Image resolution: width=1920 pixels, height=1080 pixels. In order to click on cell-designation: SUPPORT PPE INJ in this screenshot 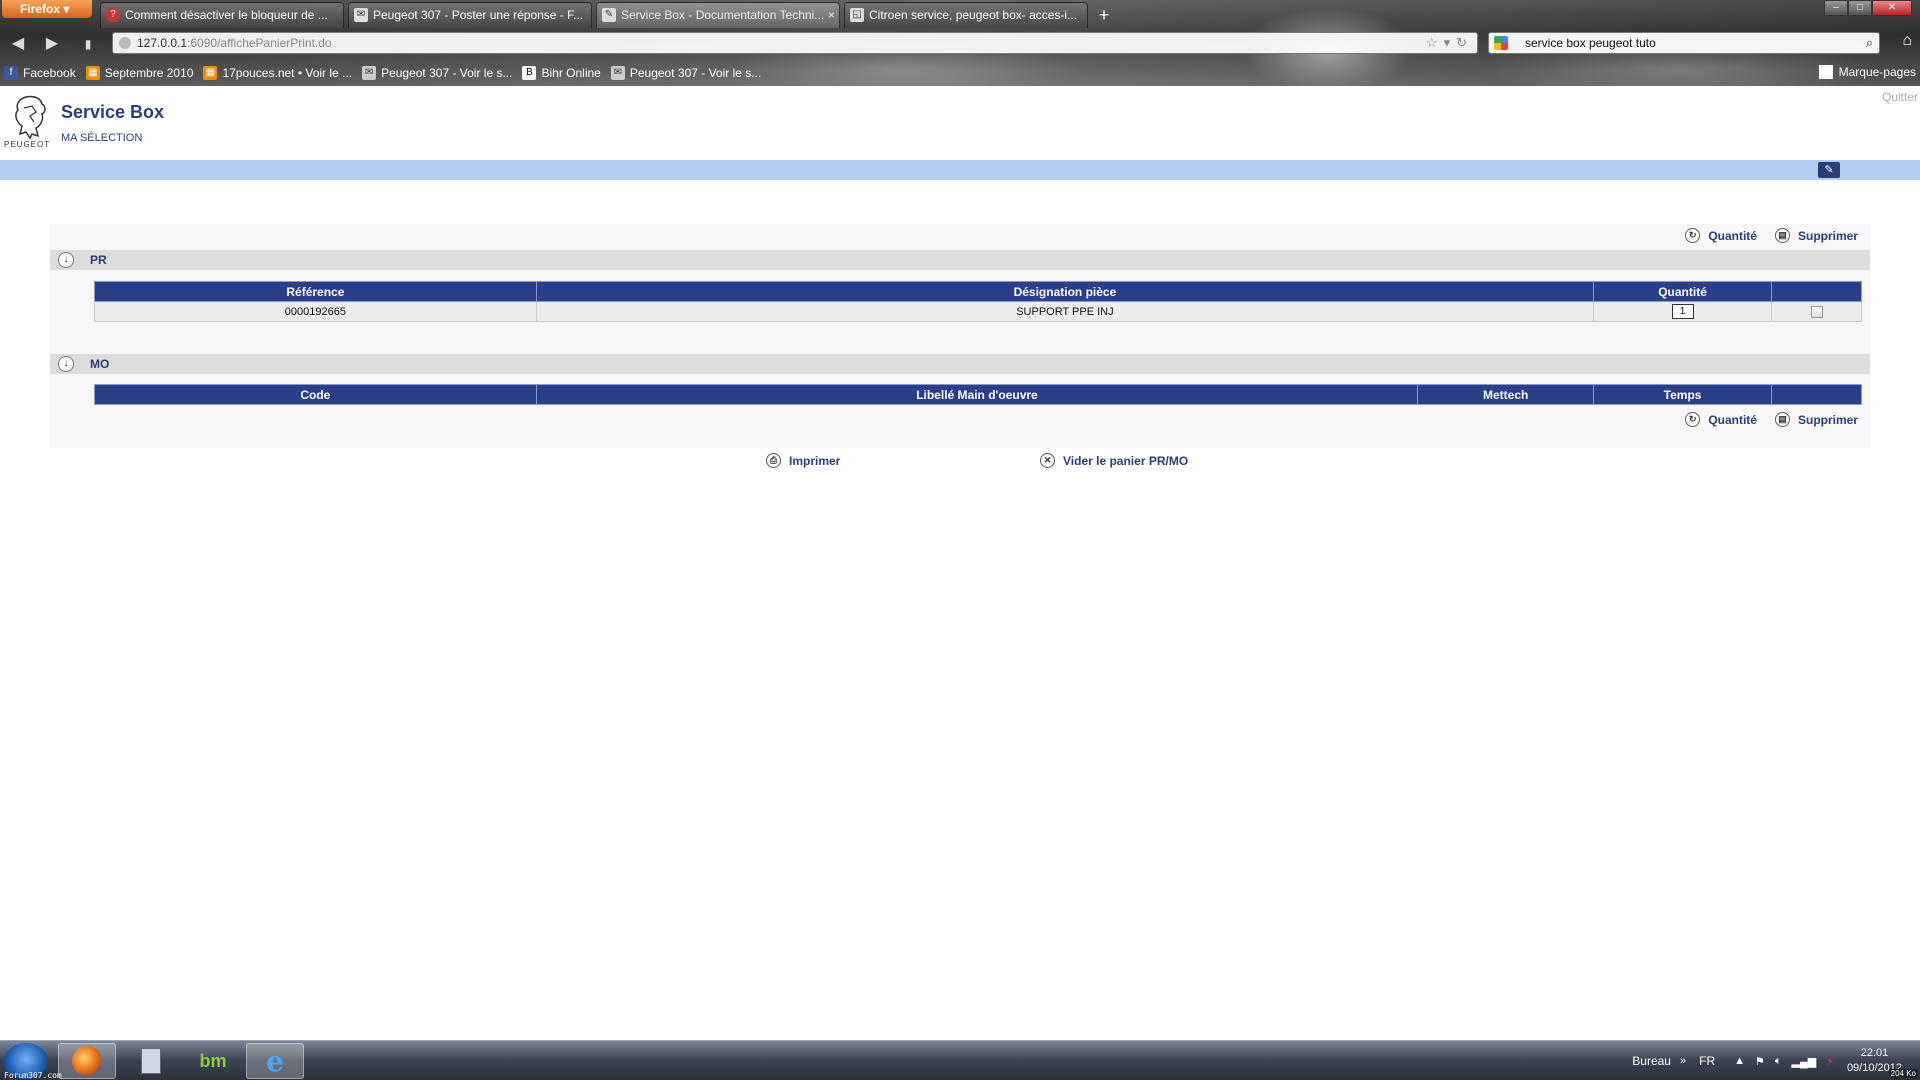, I will do `click(1065, 311)`.